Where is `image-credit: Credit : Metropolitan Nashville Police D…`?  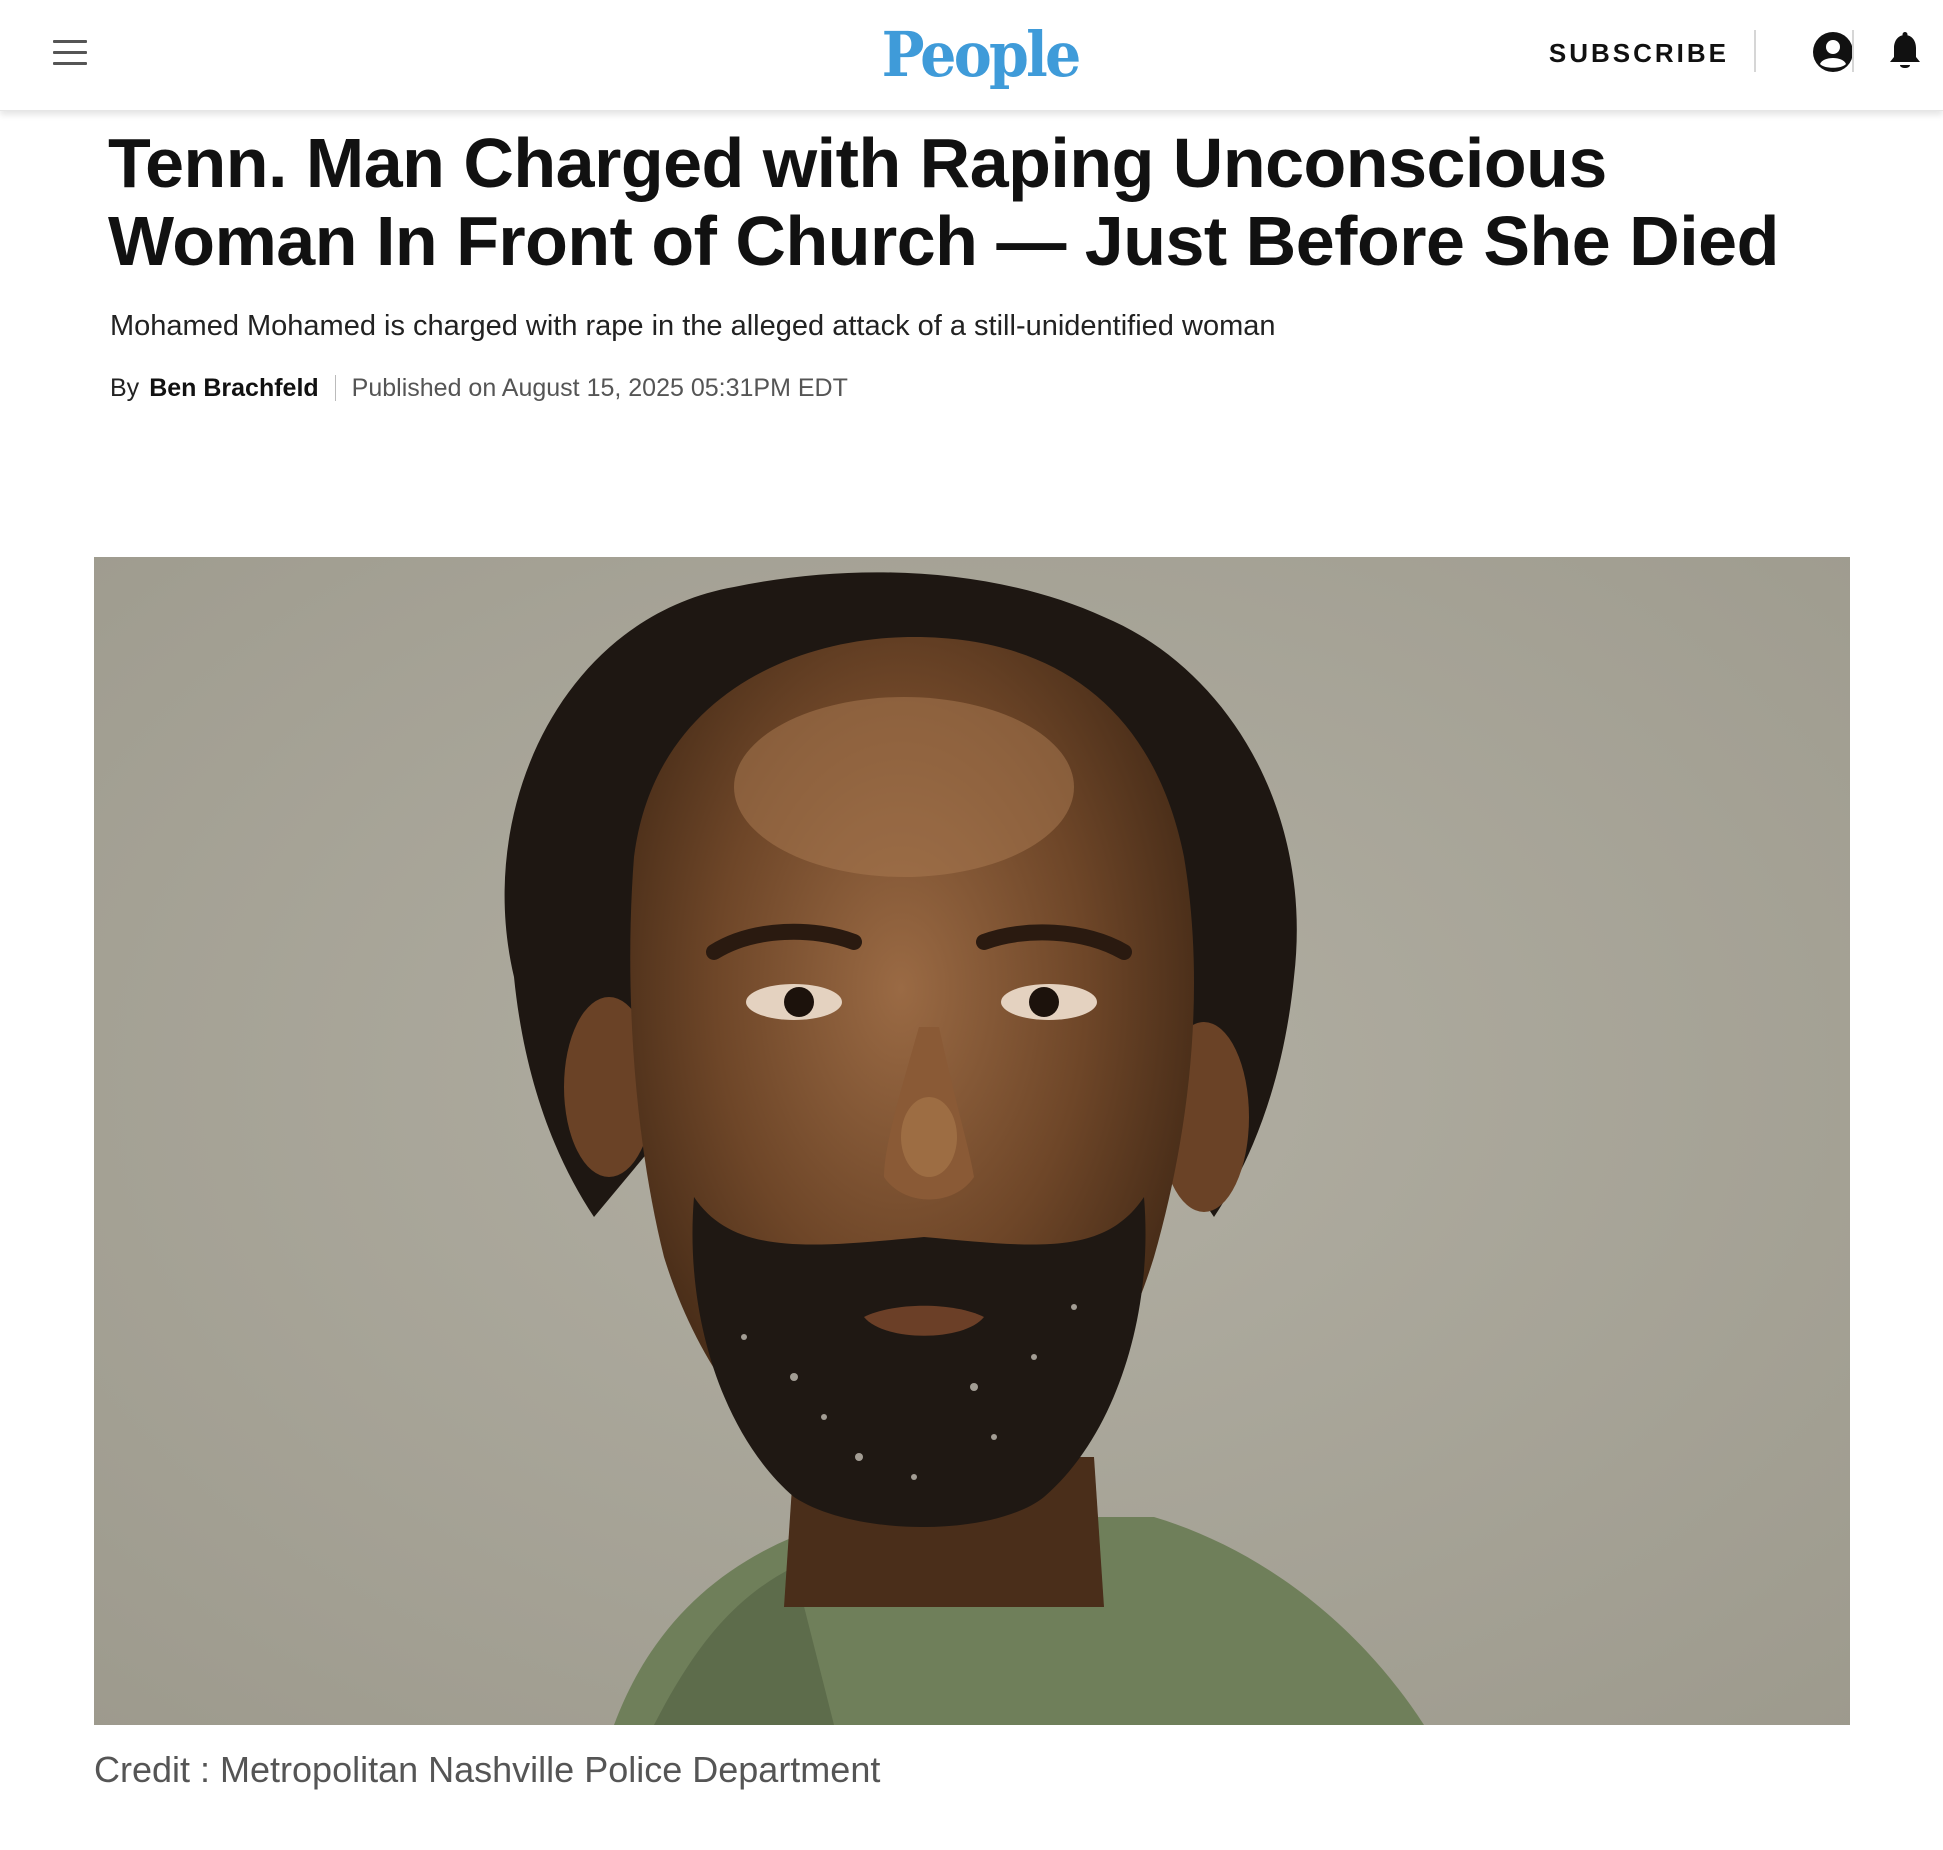 image-credit: Credit : Metropolitan Nashville Police D… is located at coordinates (487, 1769).